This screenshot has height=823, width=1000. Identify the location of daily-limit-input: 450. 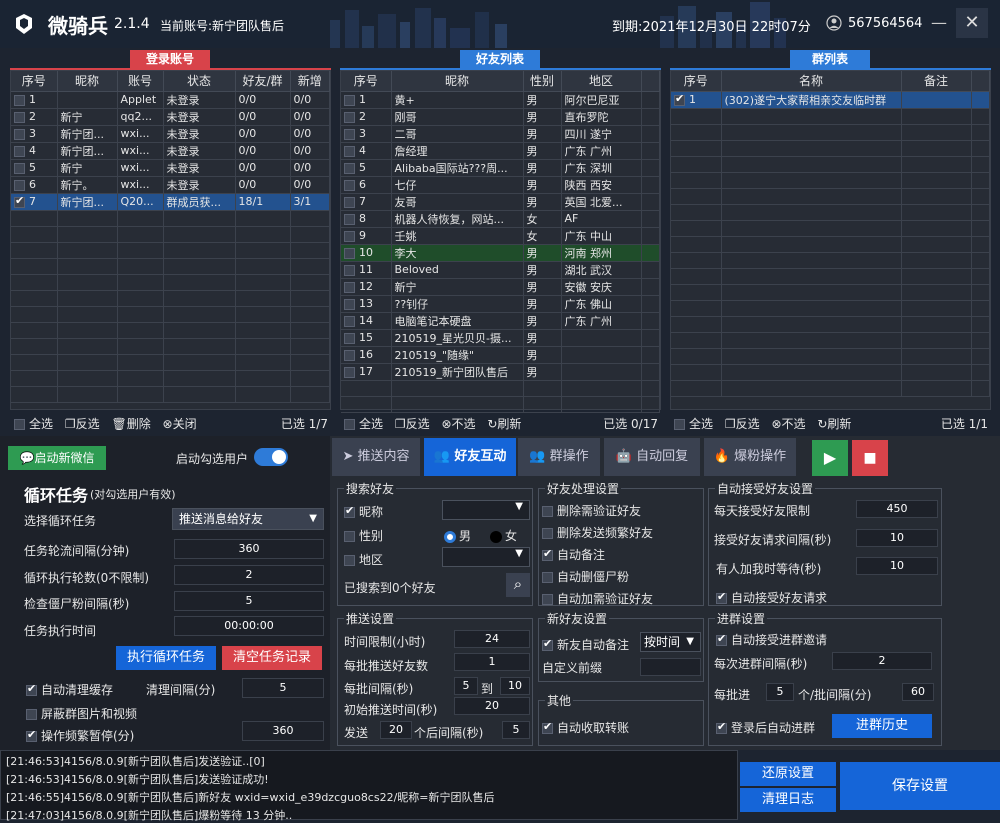
(897, 509).